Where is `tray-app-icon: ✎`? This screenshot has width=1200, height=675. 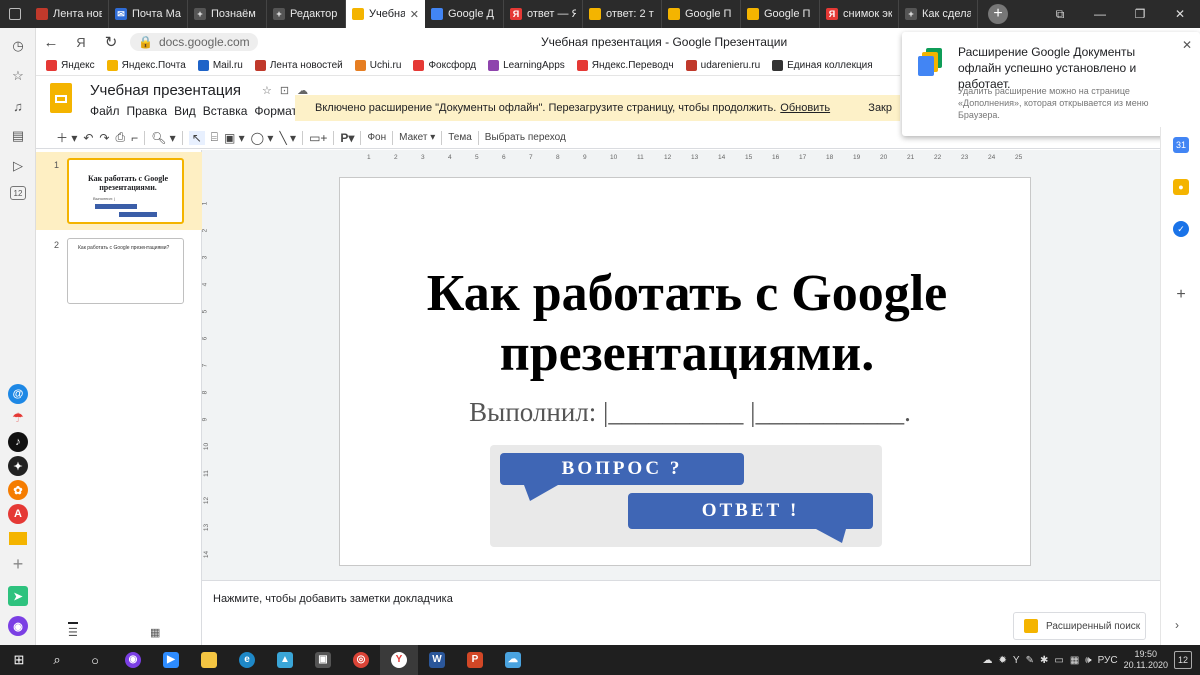 tray-app-icon: ✎ is located at coordinates (1030, 660).